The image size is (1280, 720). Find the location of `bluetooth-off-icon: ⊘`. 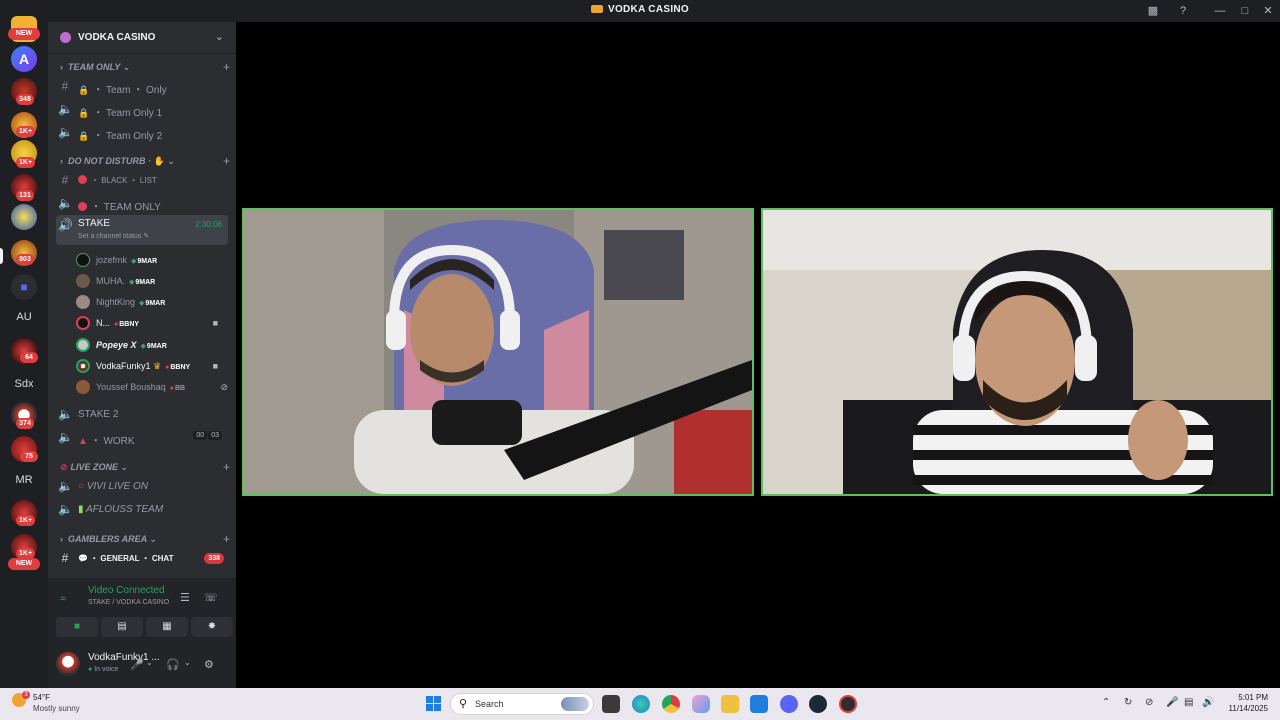

bluetooth-off-icon: ⊘ is located at coordinates (1149, 702).